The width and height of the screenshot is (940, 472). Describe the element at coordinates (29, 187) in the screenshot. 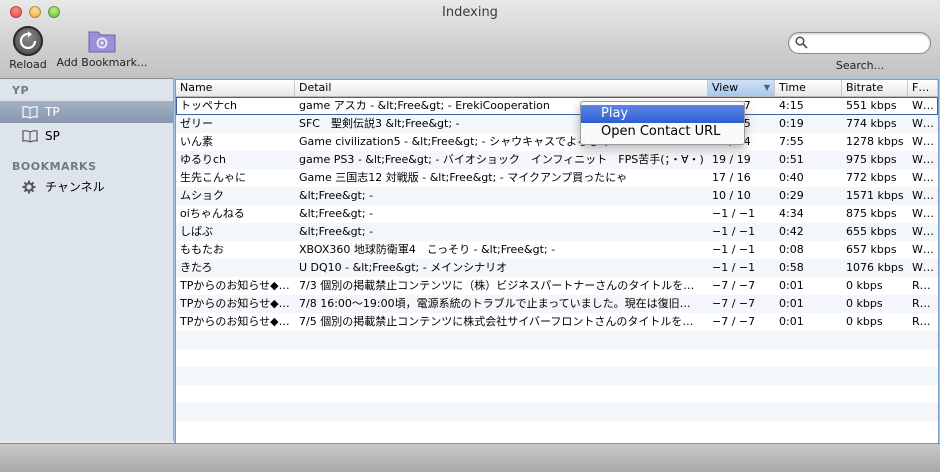

I see `gear-icon` at that location.